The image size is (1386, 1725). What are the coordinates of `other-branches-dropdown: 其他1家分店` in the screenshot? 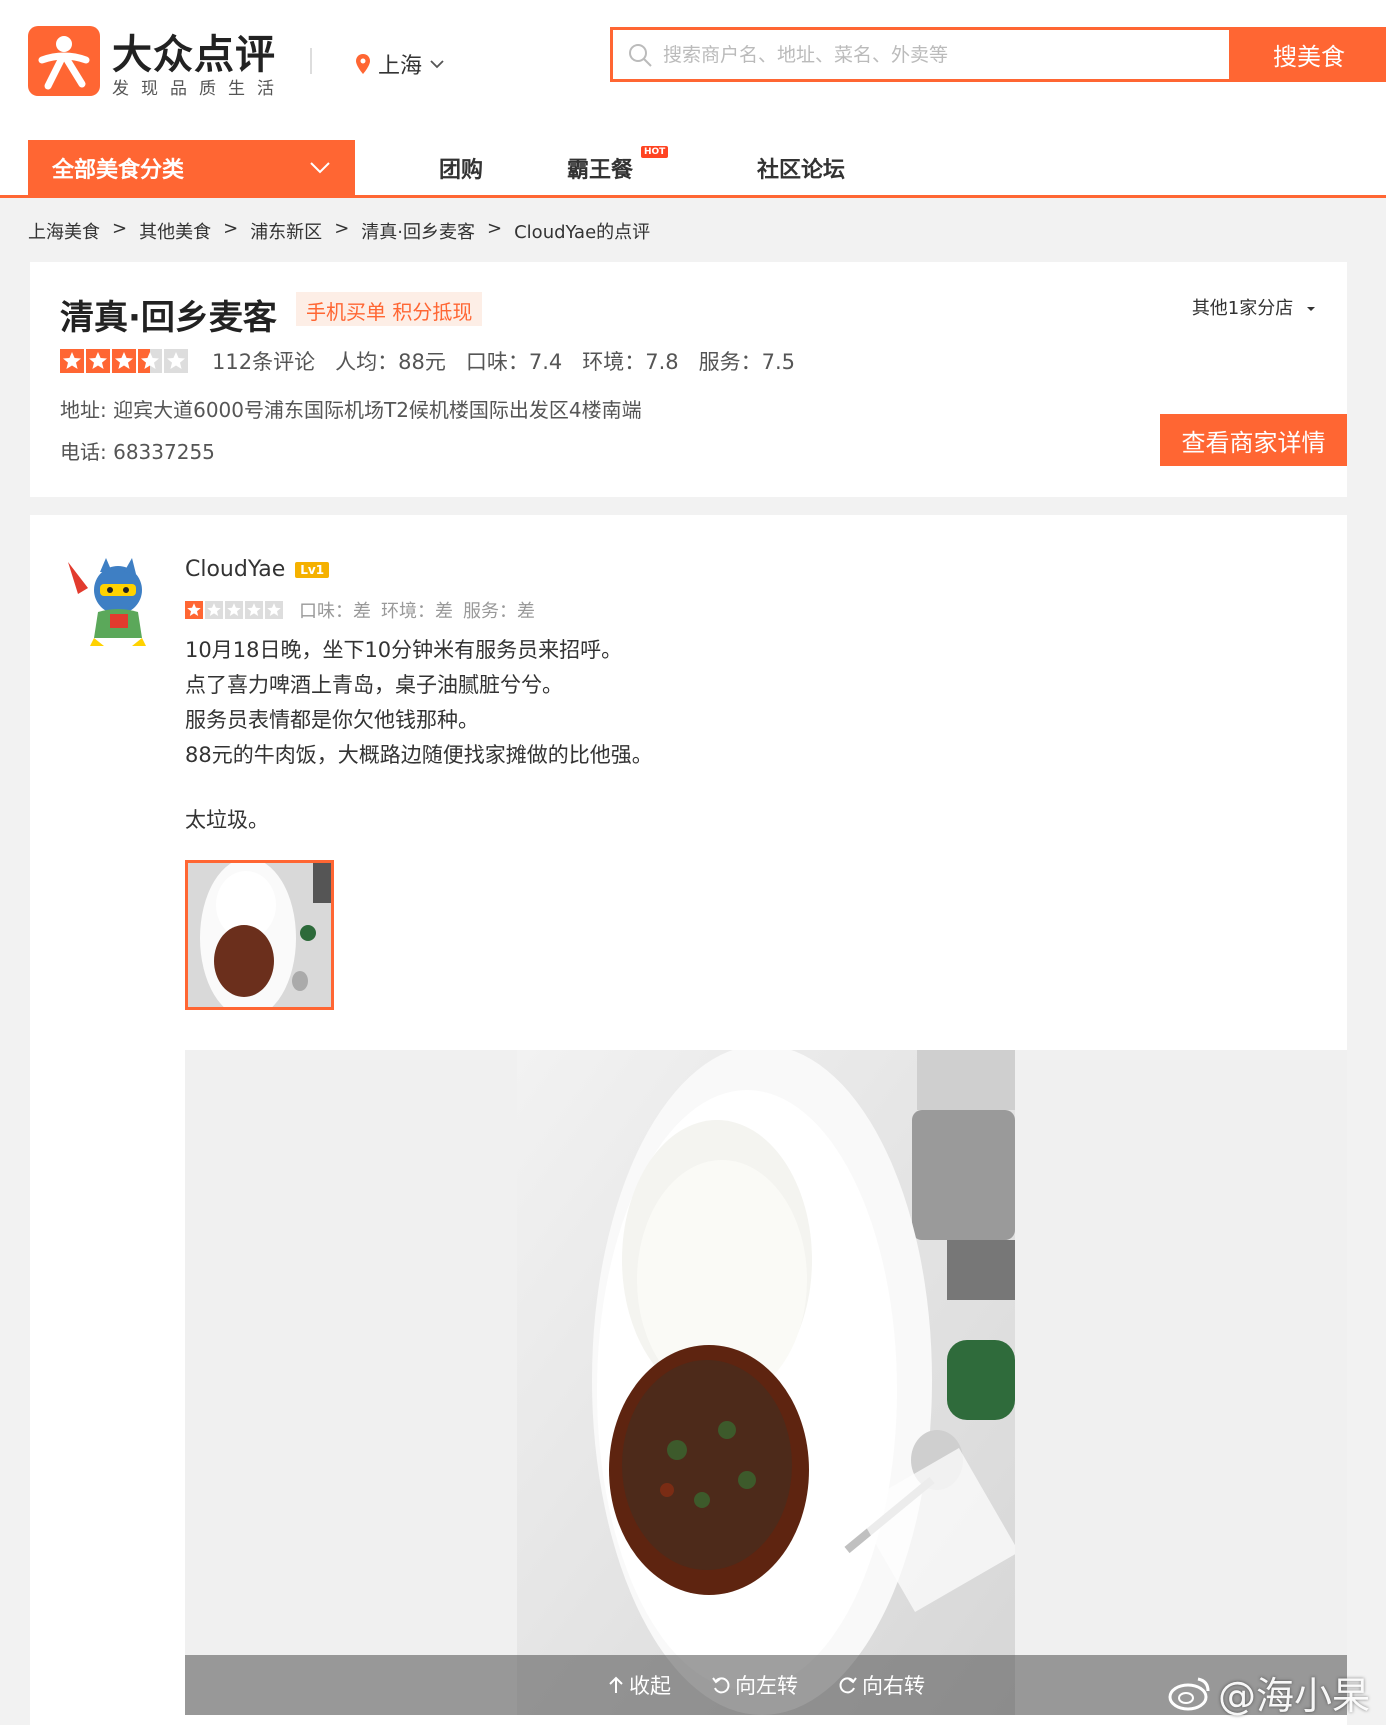 It's located at (1254, 307).